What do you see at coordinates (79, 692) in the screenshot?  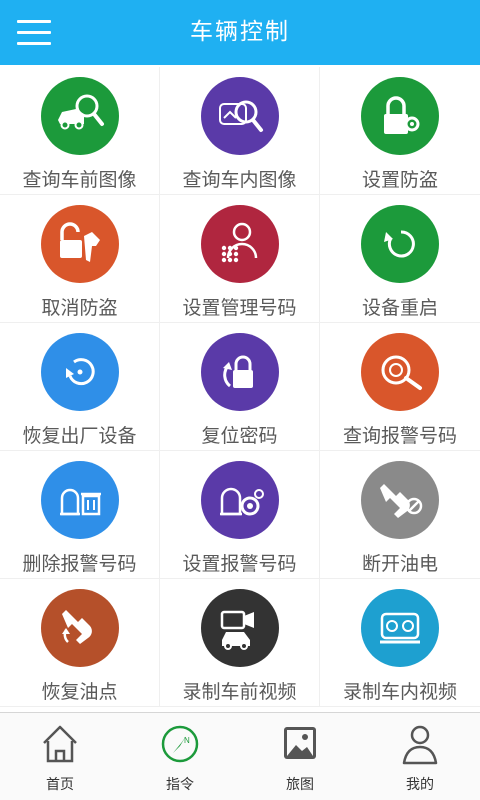 I see `grid-item-label: 恢复油点` at bounding box center [79, 692].